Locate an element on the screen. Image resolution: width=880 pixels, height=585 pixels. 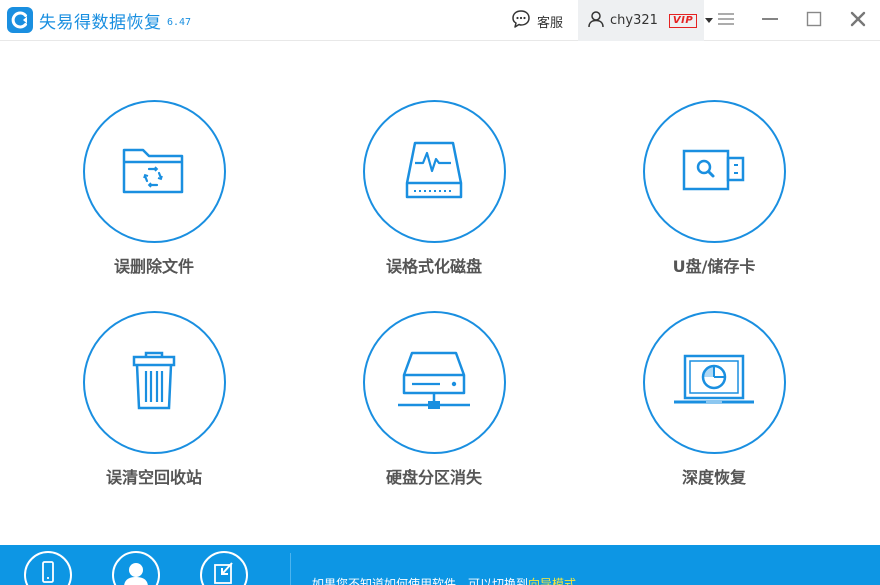
recycle-bin-icon is located at coordinates (154, 383).